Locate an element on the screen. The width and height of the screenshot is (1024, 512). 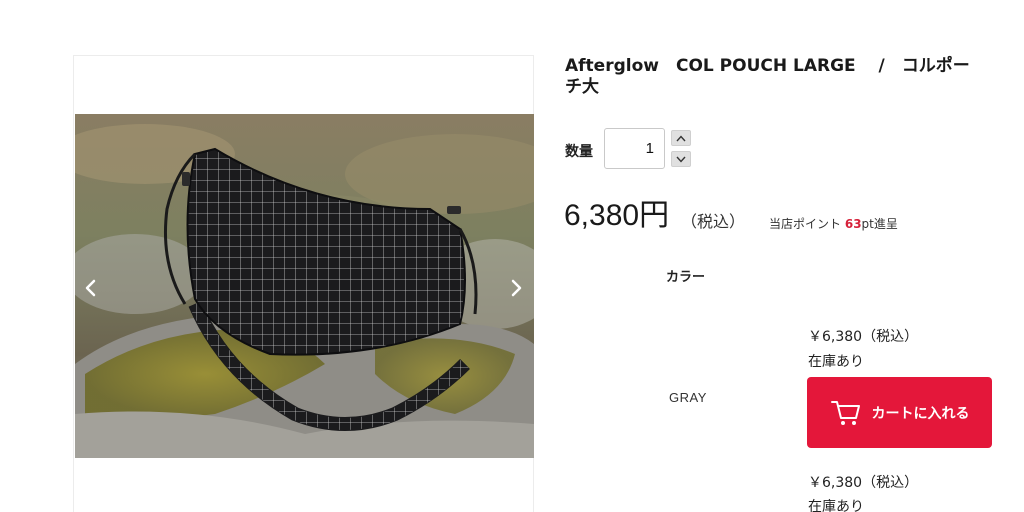
variant-color-header: カラー is located at coordinates (686, 277).